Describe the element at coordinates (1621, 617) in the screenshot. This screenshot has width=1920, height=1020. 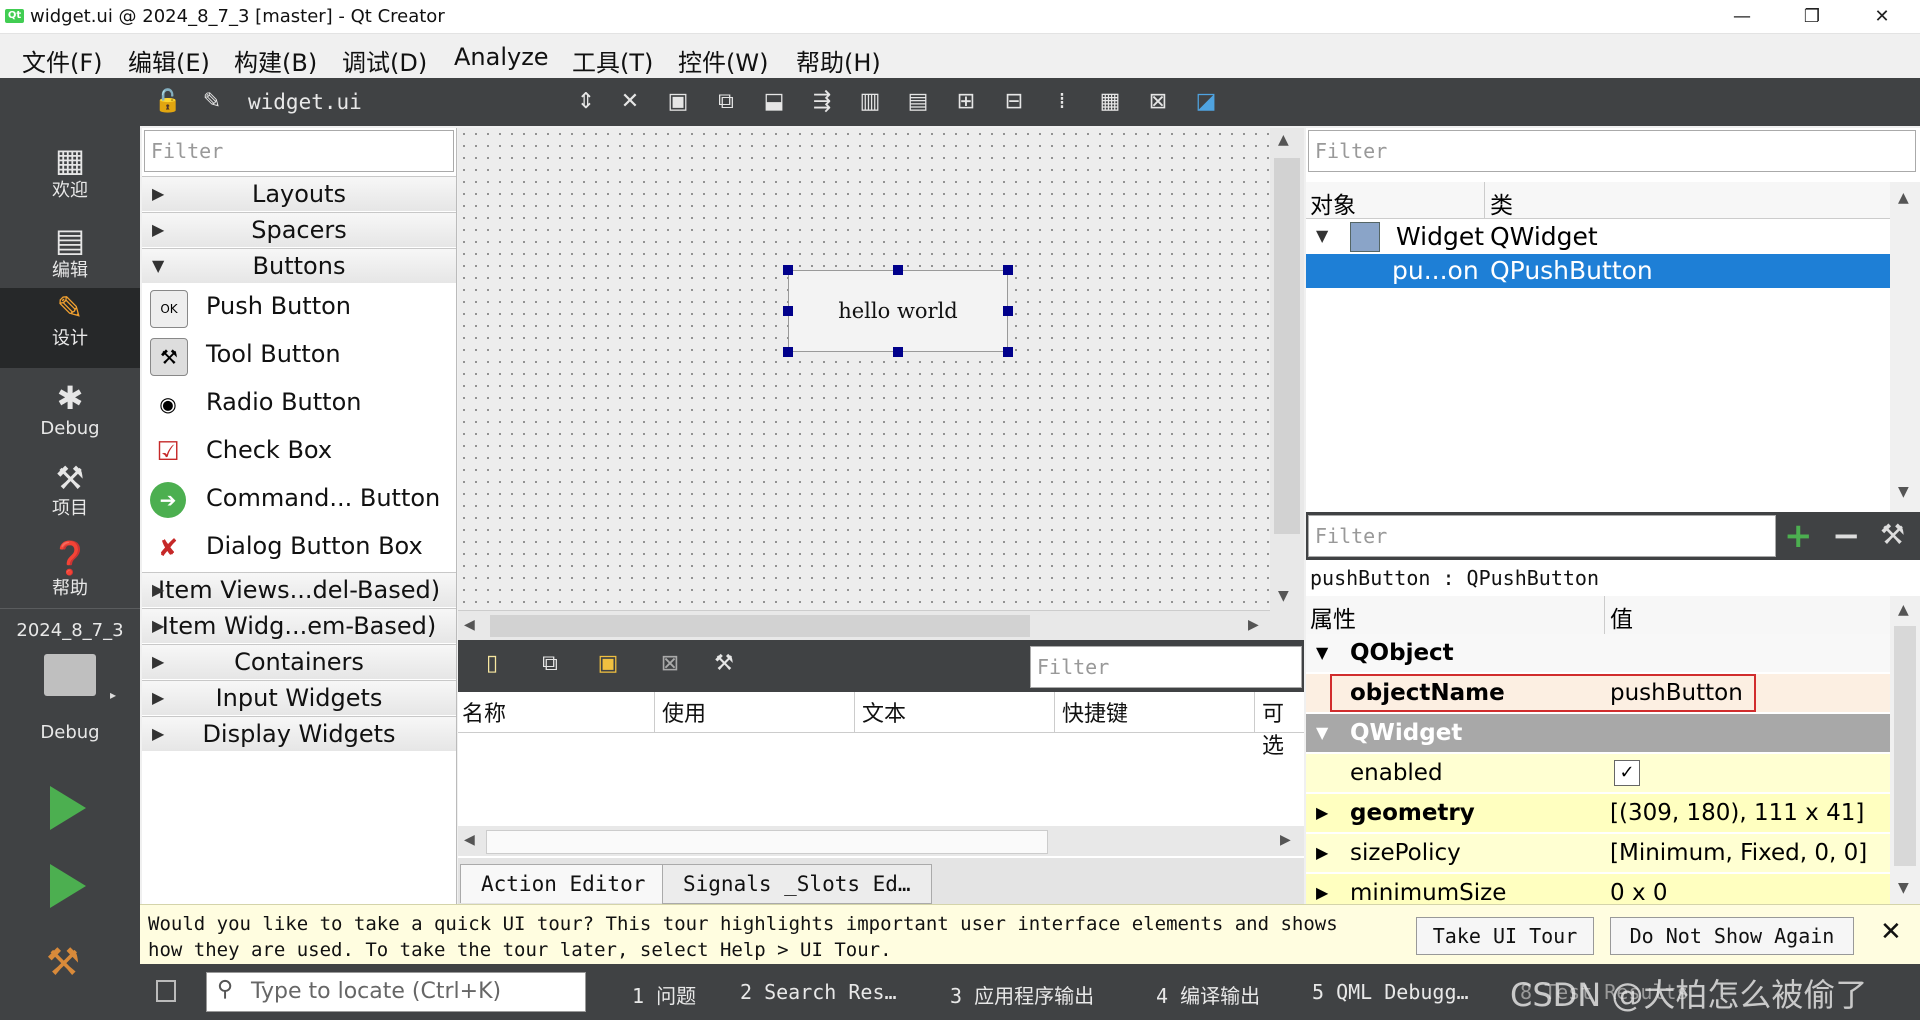
I see `column-value: 值` at that location.